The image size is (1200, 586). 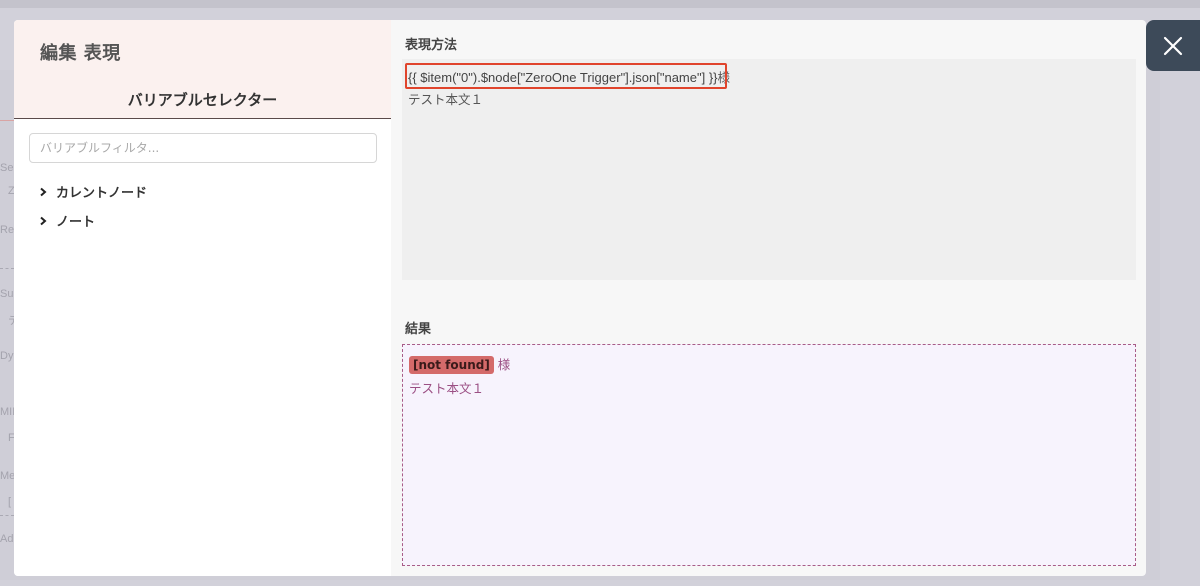 I want to click on result-line-2: テスト本文１, so click(x=447, y=388).